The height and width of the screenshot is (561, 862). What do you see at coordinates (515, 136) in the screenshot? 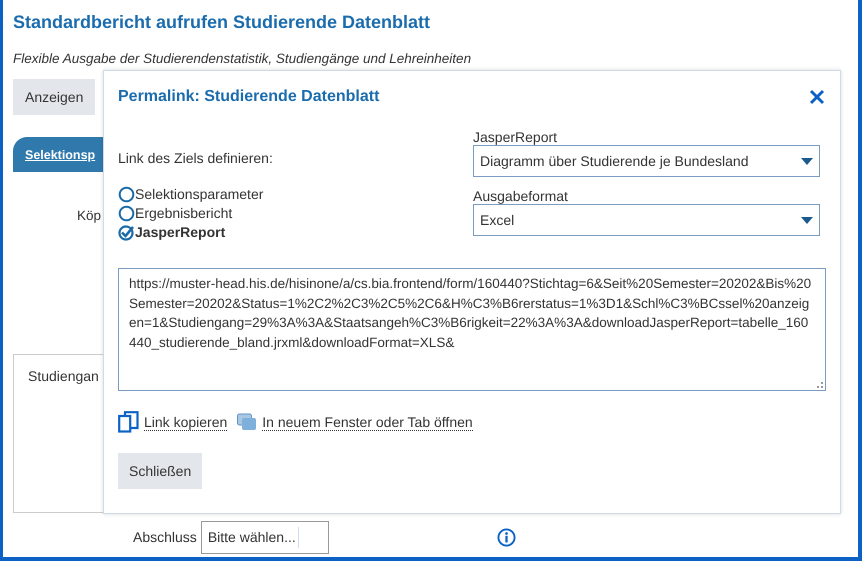
I see `select-label: JasperReport` at bounding box center [515, 136].